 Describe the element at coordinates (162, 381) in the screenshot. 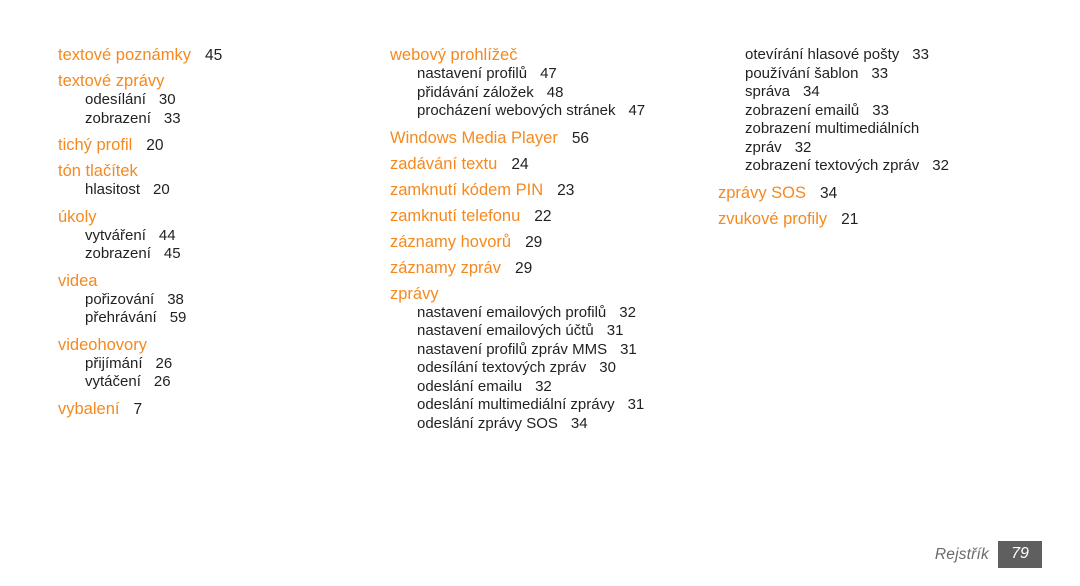

I see `index-entry-page-number: 26` at that location.